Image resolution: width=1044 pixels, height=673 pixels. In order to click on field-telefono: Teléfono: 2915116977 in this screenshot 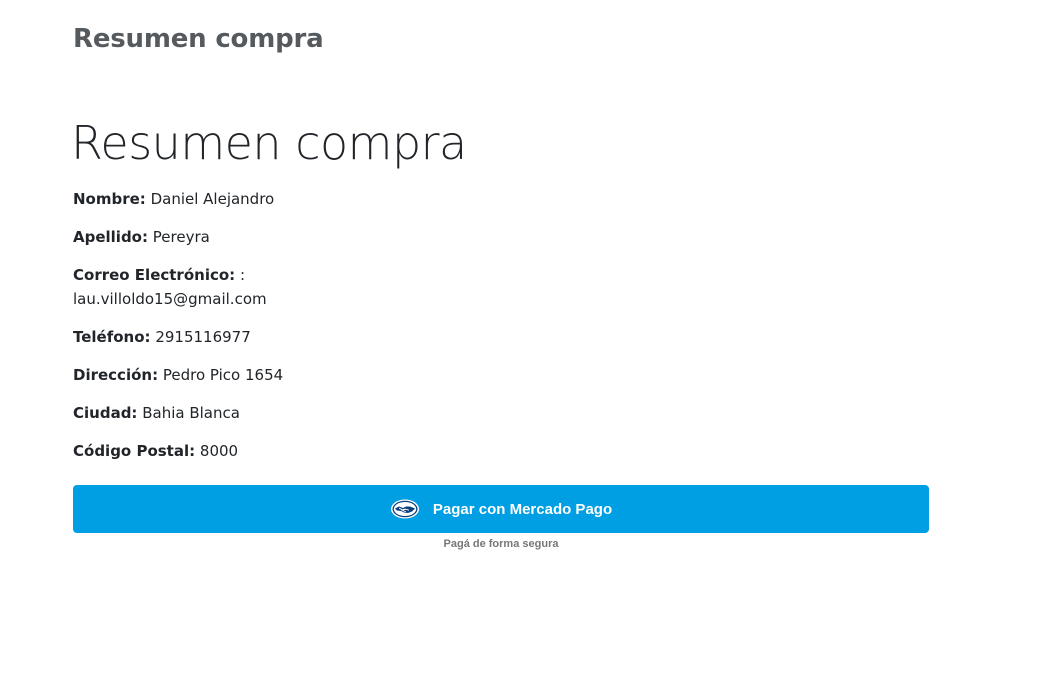, I will do `click(162, 337)`.